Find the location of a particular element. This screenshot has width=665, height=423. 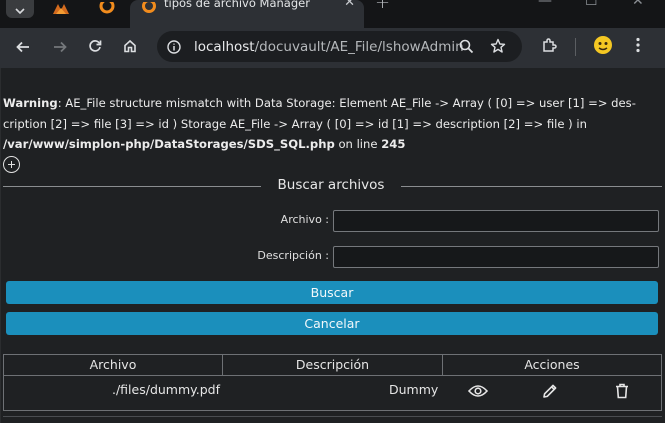

cell-descripcion: Dummy is located at coordinates (414, 389).